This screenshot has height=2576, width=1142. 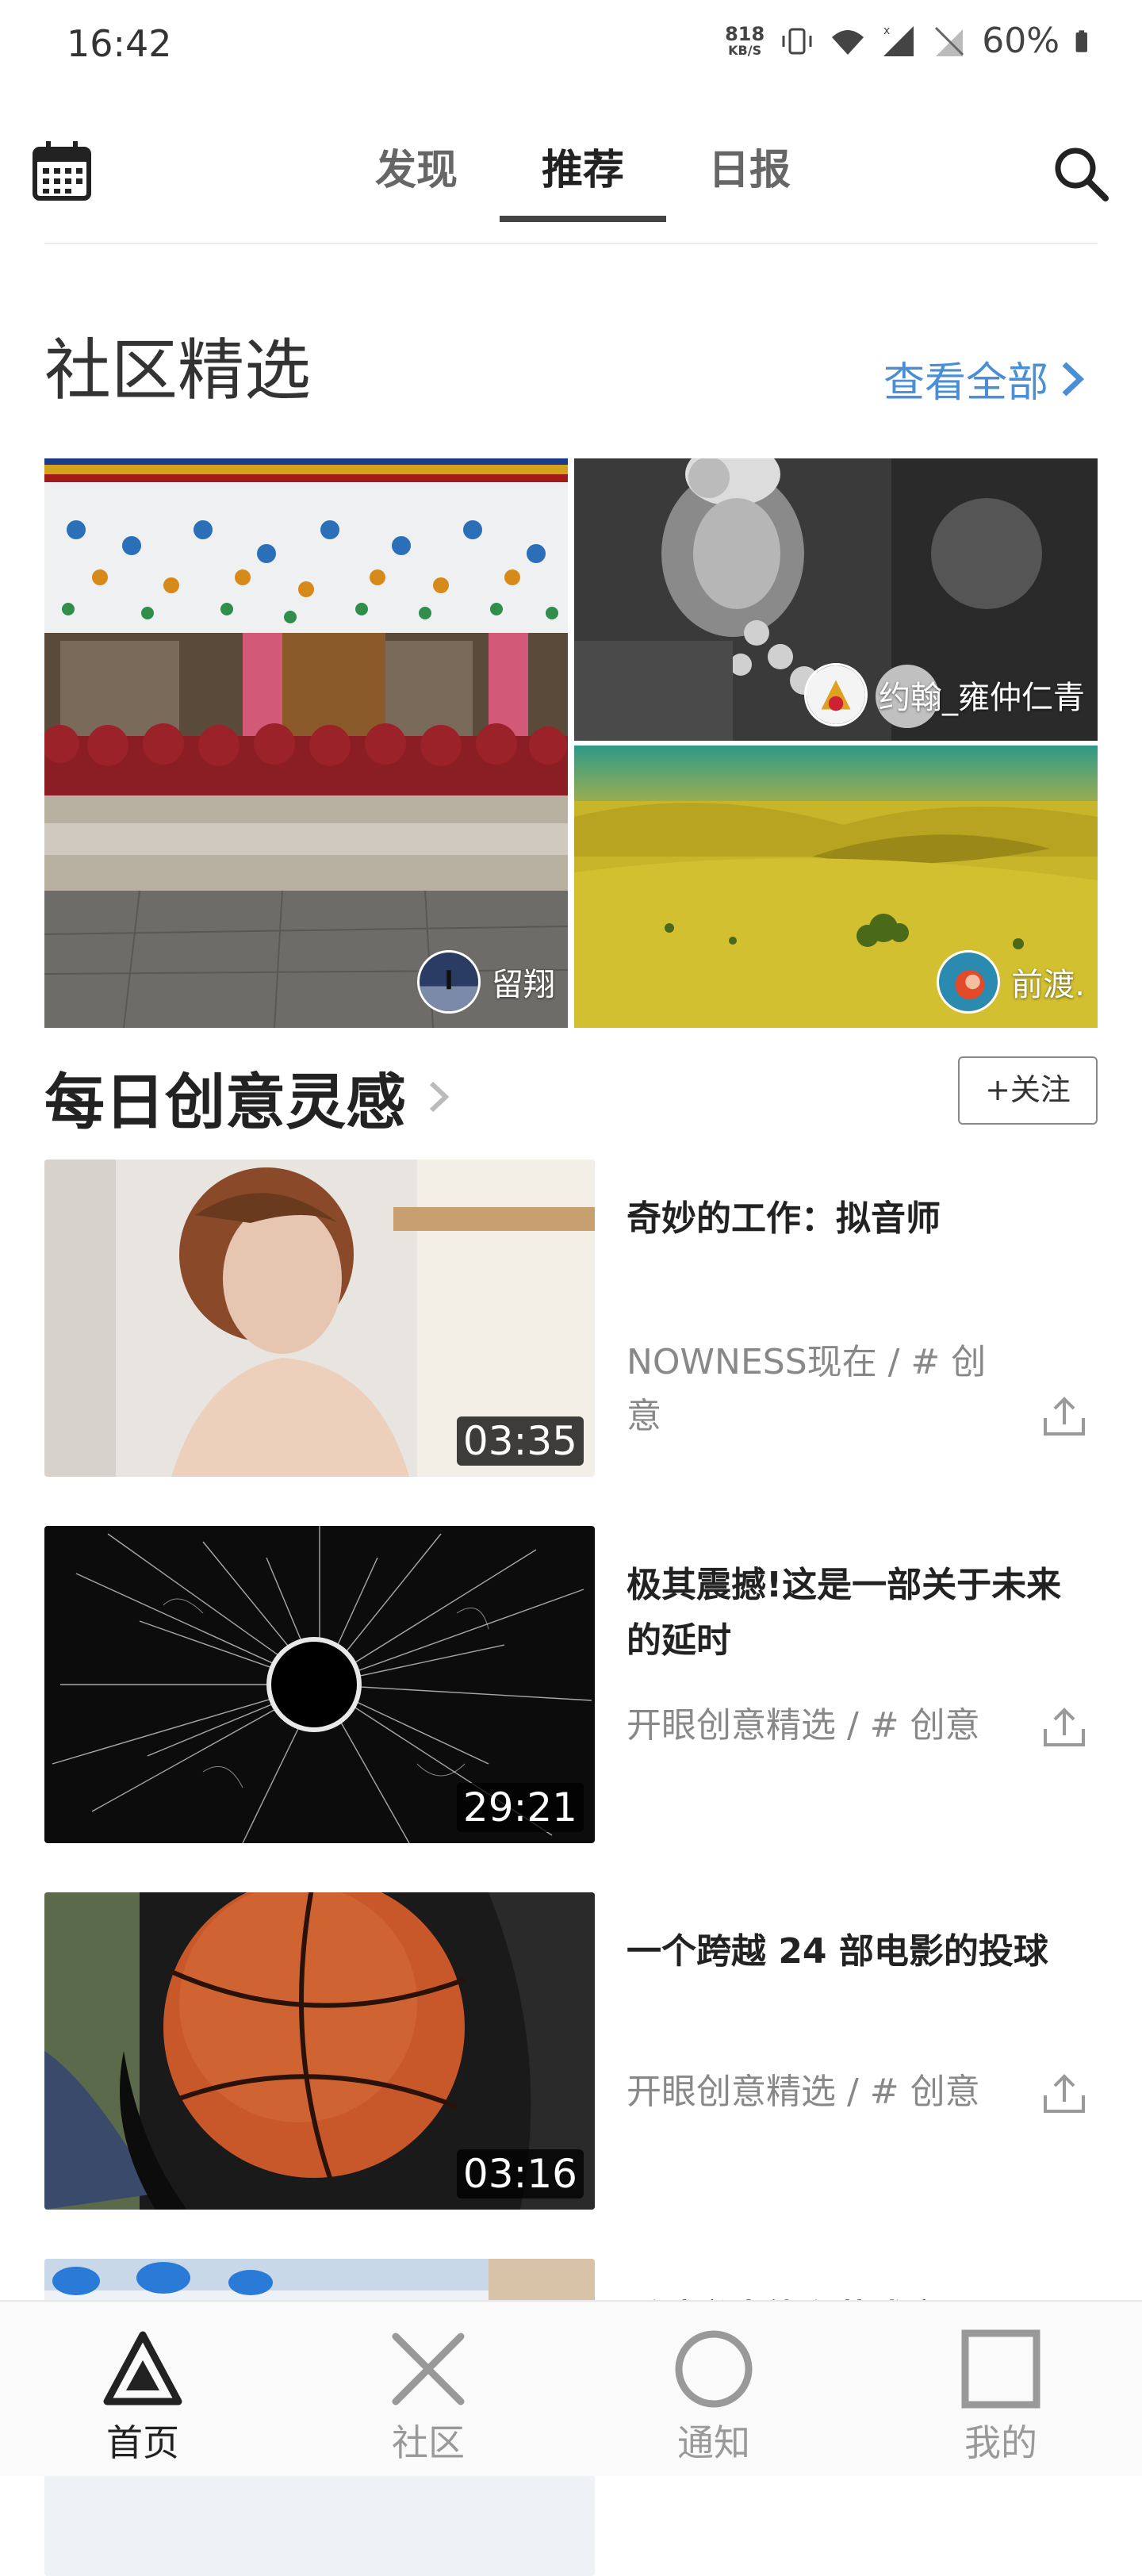 What do you see at coordinates (178, 371) in the screenshot?
I see `community-title: 社区精选` at bounding box center [178, 371].